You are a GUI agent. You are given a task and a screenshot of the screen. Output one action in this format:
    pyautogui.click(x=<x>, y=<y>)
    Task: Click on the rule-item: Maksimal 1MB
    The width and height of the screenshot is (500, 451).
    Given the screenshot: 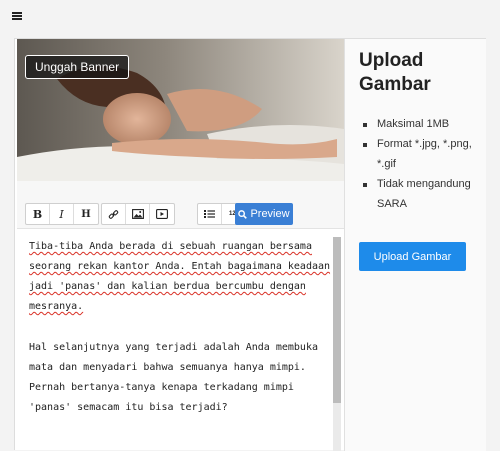 What is the action you would take?
    pyautogui.click(x=422, y=124)
    